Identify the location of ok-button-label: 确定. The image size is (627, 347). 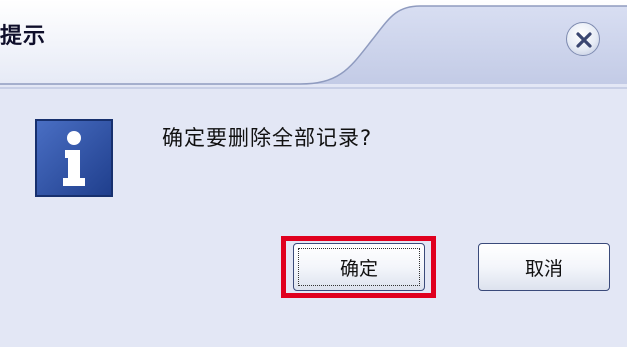
(358, 268).